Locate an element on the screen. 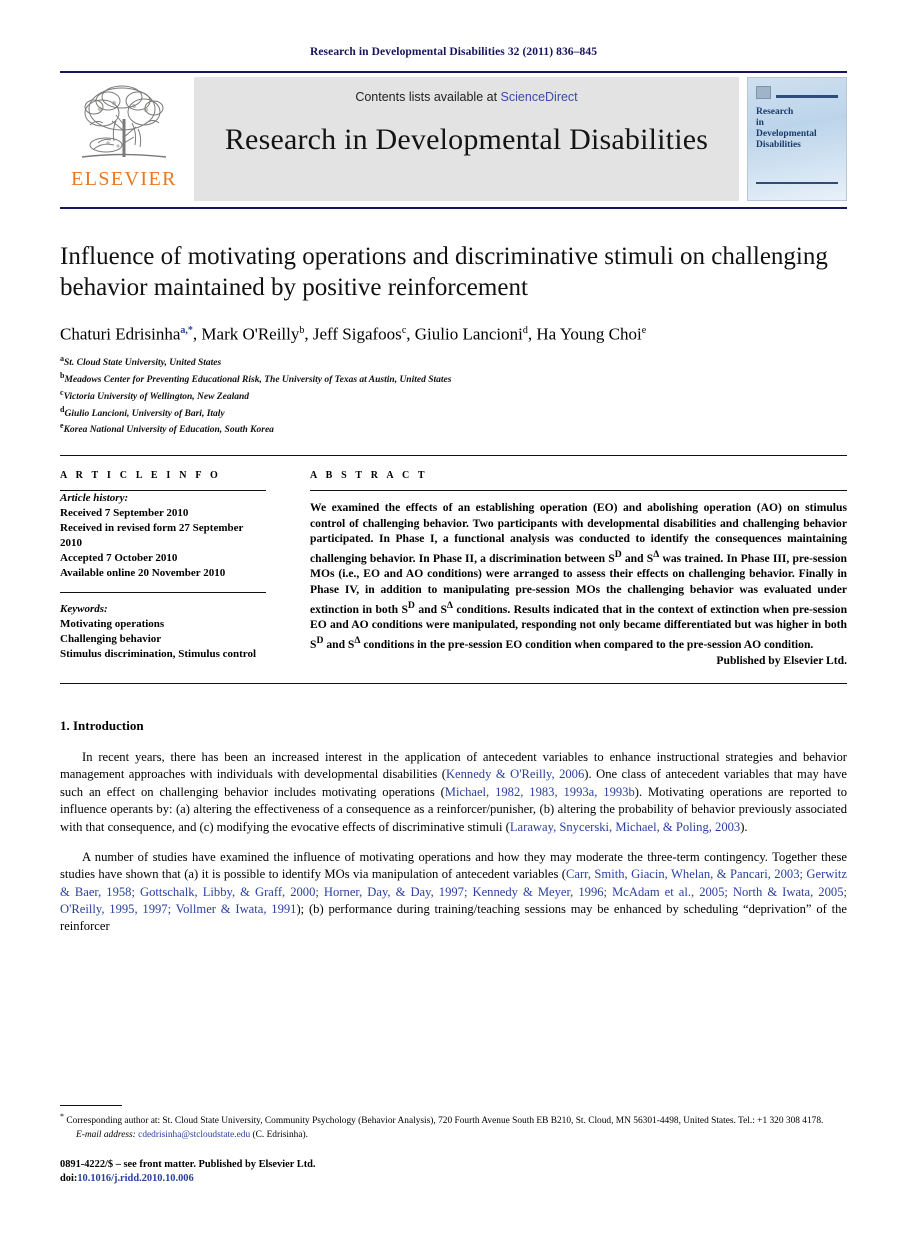  elsevier-logo: ELSEVIER is located at coordinates (124, 132).